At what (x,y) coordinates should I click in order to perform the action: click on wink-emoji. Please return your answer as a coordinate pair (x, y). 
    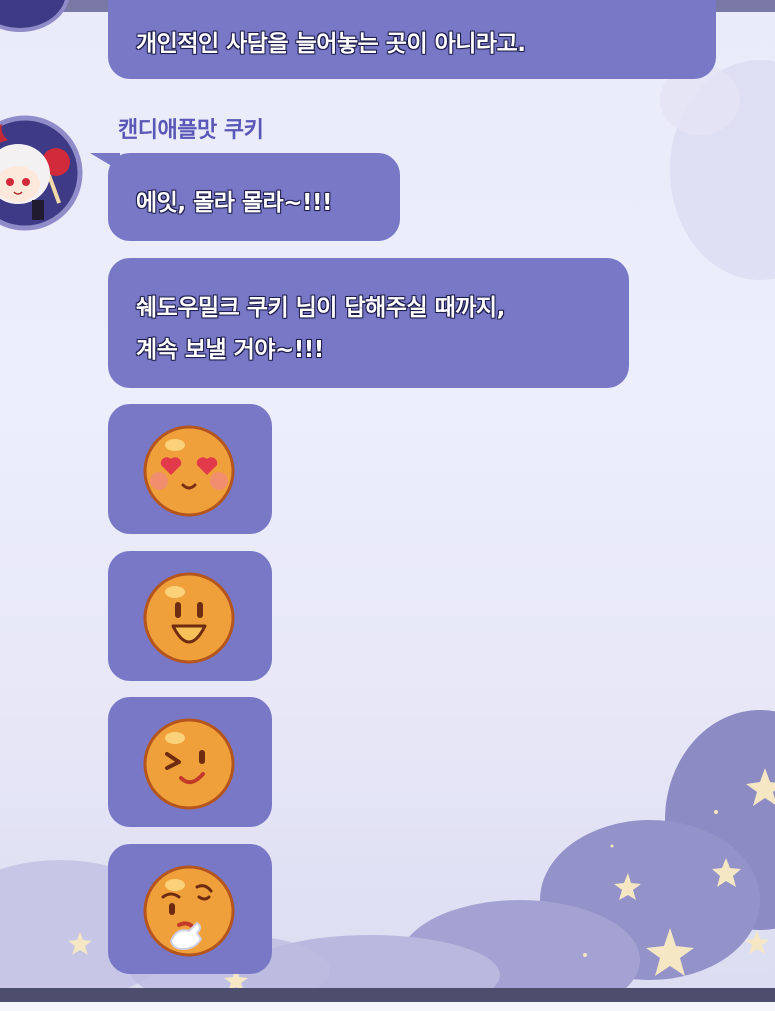
    Looking at the image, I should click on (189, 764).